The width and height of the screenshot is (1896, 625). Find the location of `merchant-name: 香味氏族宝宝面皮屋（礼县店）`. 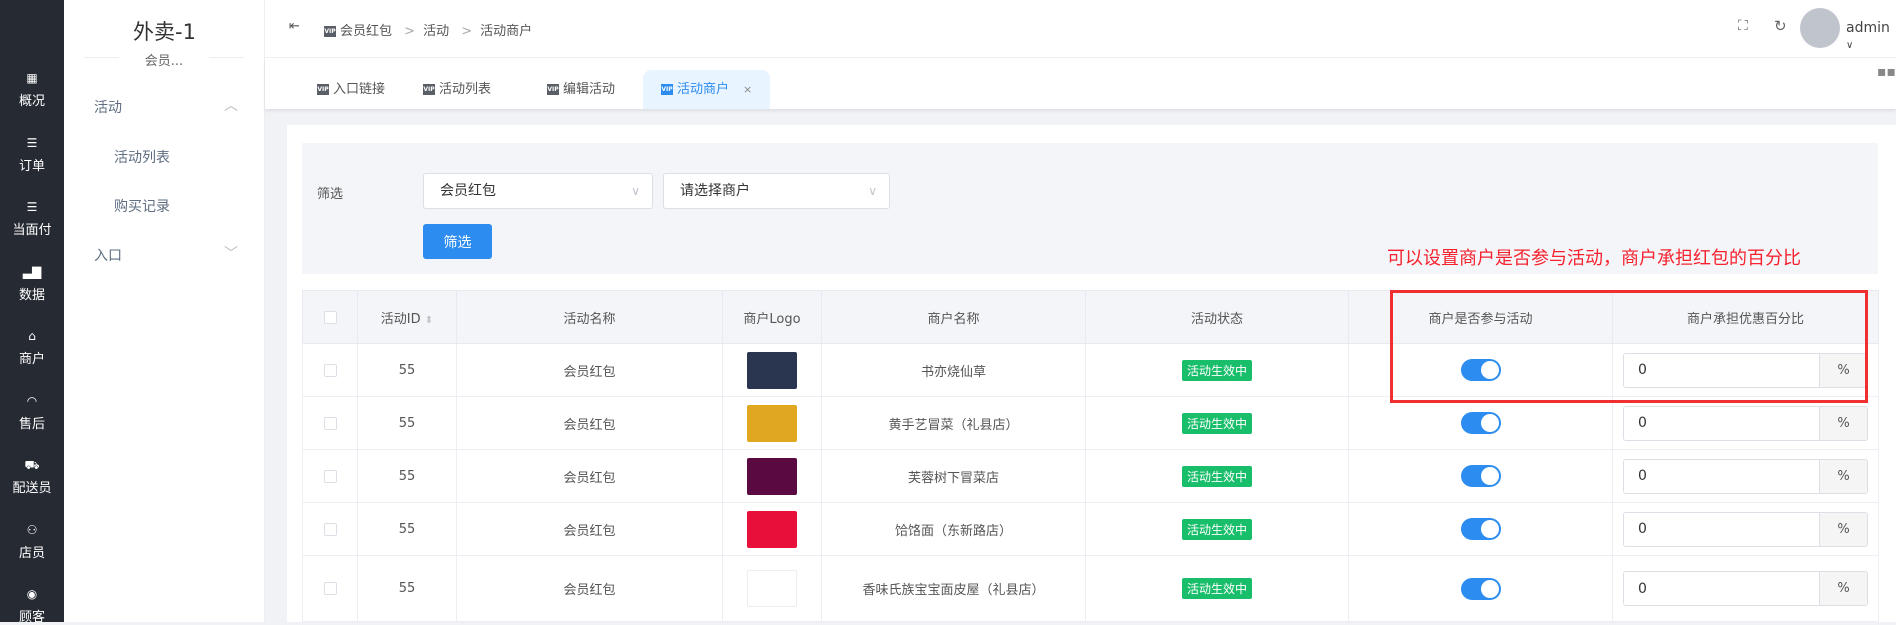

merchant-name: 香味氏族宝宝面皮屋（礼县店） is located at coordinates (953, 588).